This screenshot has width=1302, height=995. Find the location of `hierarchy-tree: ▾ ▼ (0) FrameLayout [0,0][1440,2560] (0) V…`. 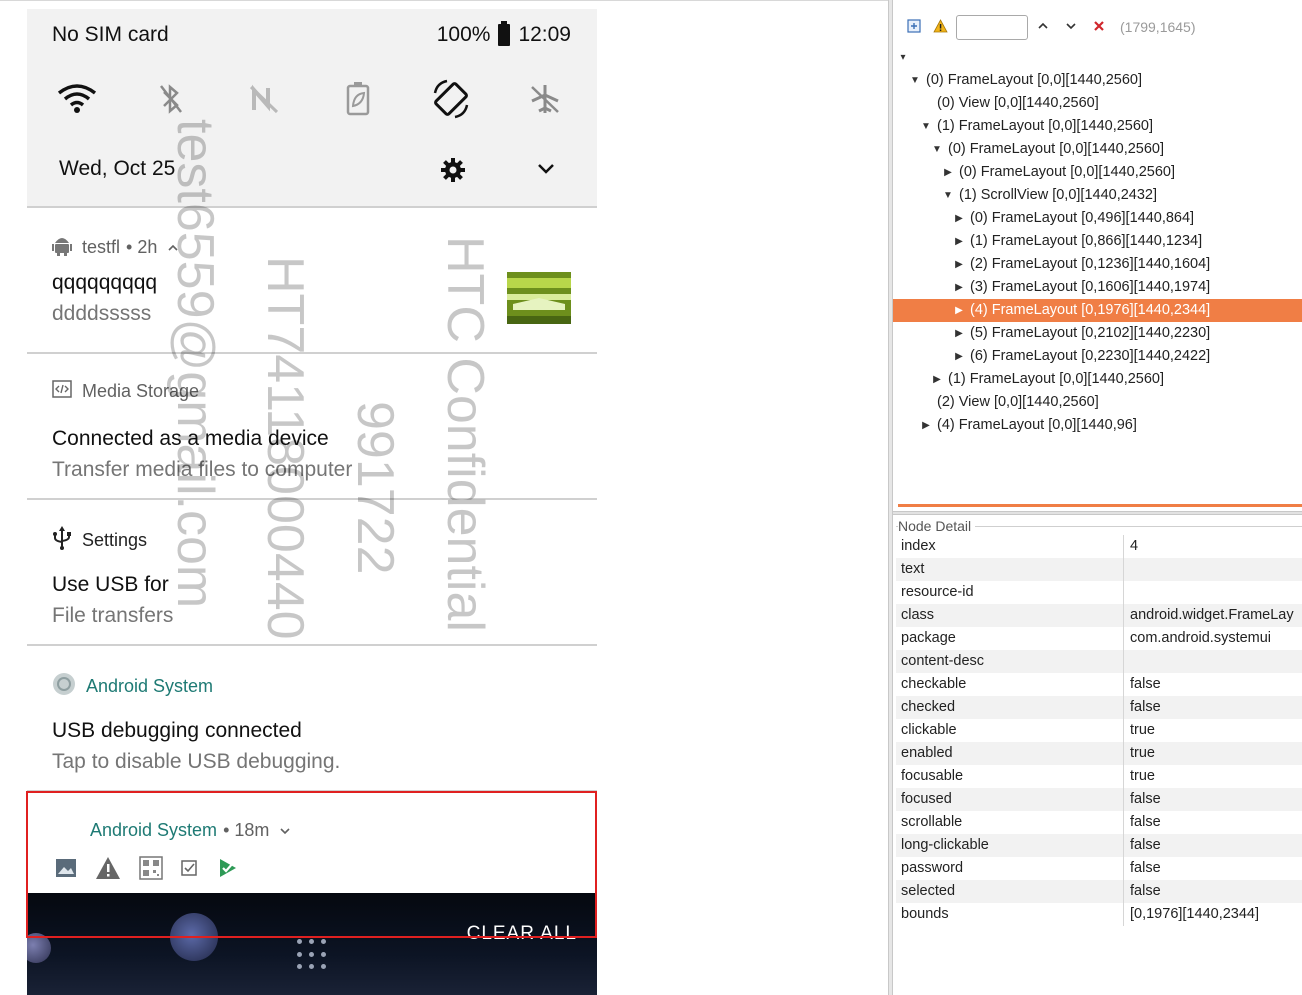

hierarchy-tree: ▾ ▼ (0) FrameLayout [0,0][1440,2560] (0) V… is located at coordinates (1097, 276).